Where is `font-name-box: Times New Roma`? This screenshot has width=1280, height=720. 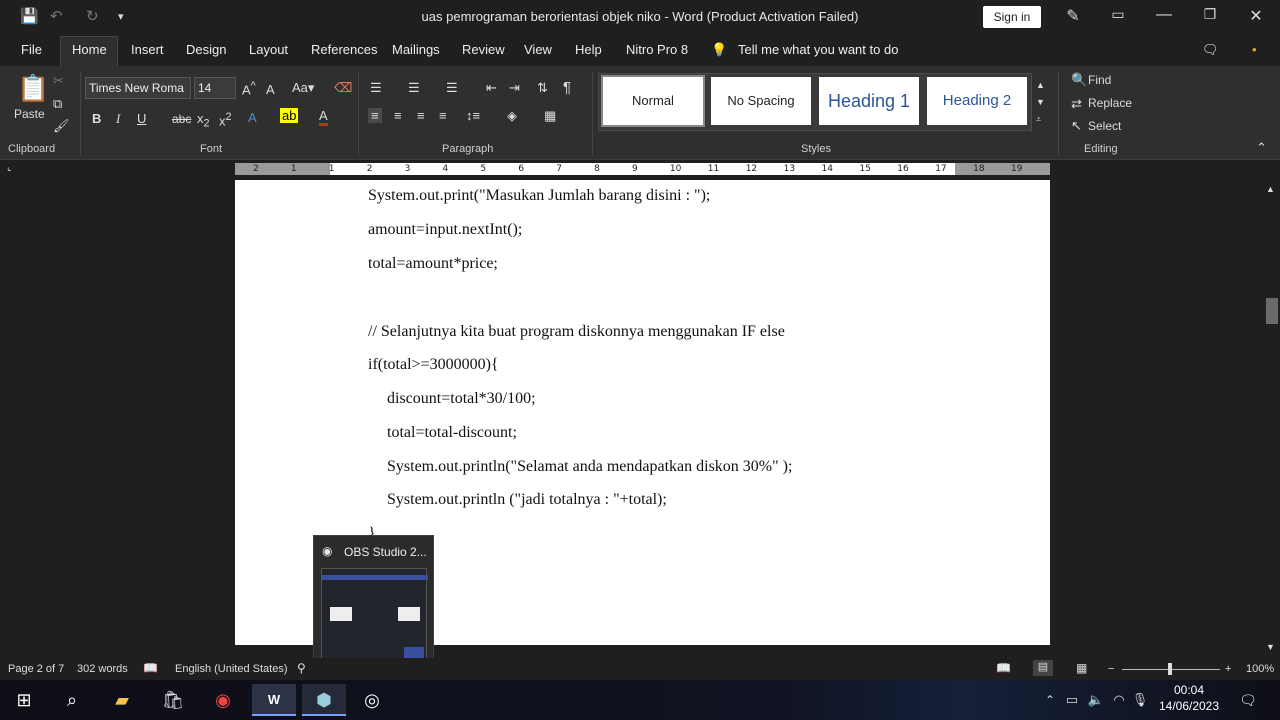
font-name-box: Times New Roma is located at coordinates (138, 88).